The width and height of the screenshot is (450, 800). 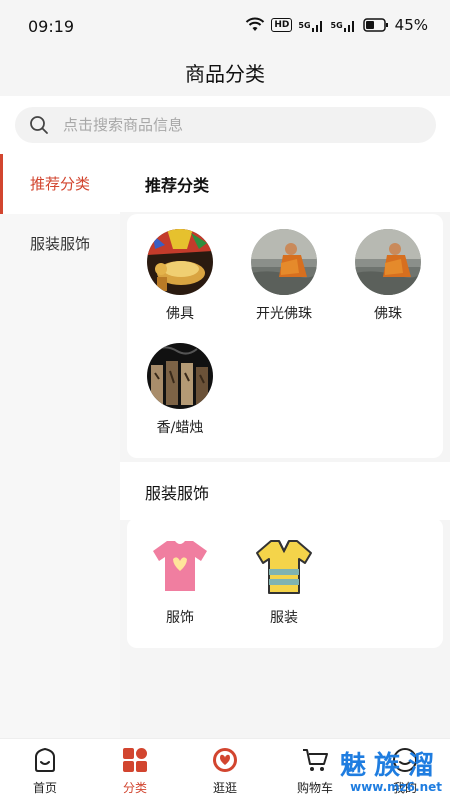 I want to click on watermark: 魅族溜 www.mz6.net, so click(x=391, y=769).